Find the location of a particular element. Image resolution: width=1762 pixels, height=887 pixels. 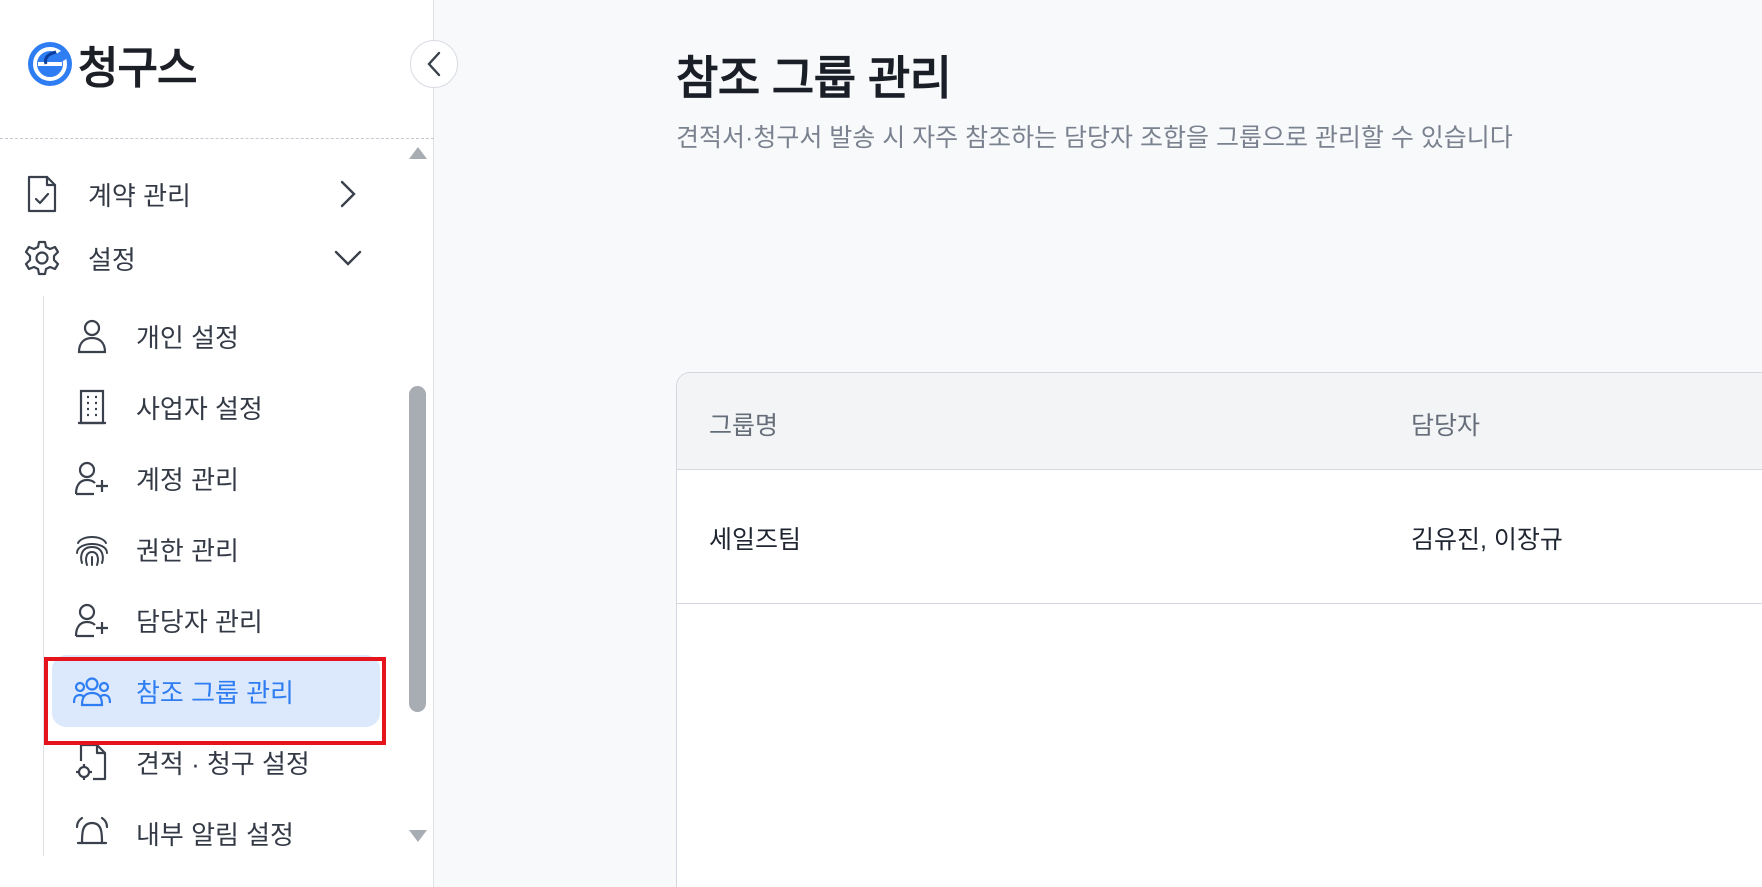

column-header-managers: 담당자 is located at coordinates (1445, 424).